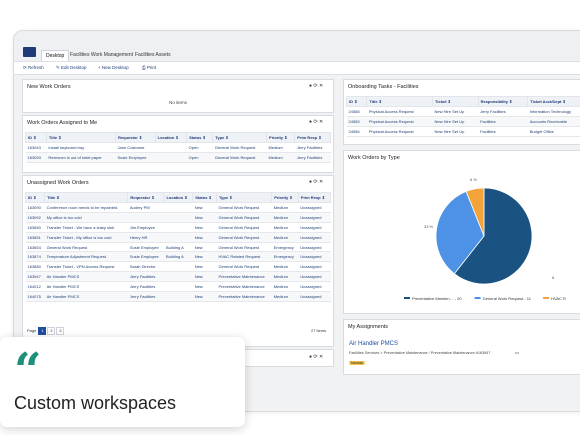 The image size is (580, 435). What do you see at coordinates (51, 331) in the screenshot?
I see `page-button-2: 2` at bounding box center [51, 331].